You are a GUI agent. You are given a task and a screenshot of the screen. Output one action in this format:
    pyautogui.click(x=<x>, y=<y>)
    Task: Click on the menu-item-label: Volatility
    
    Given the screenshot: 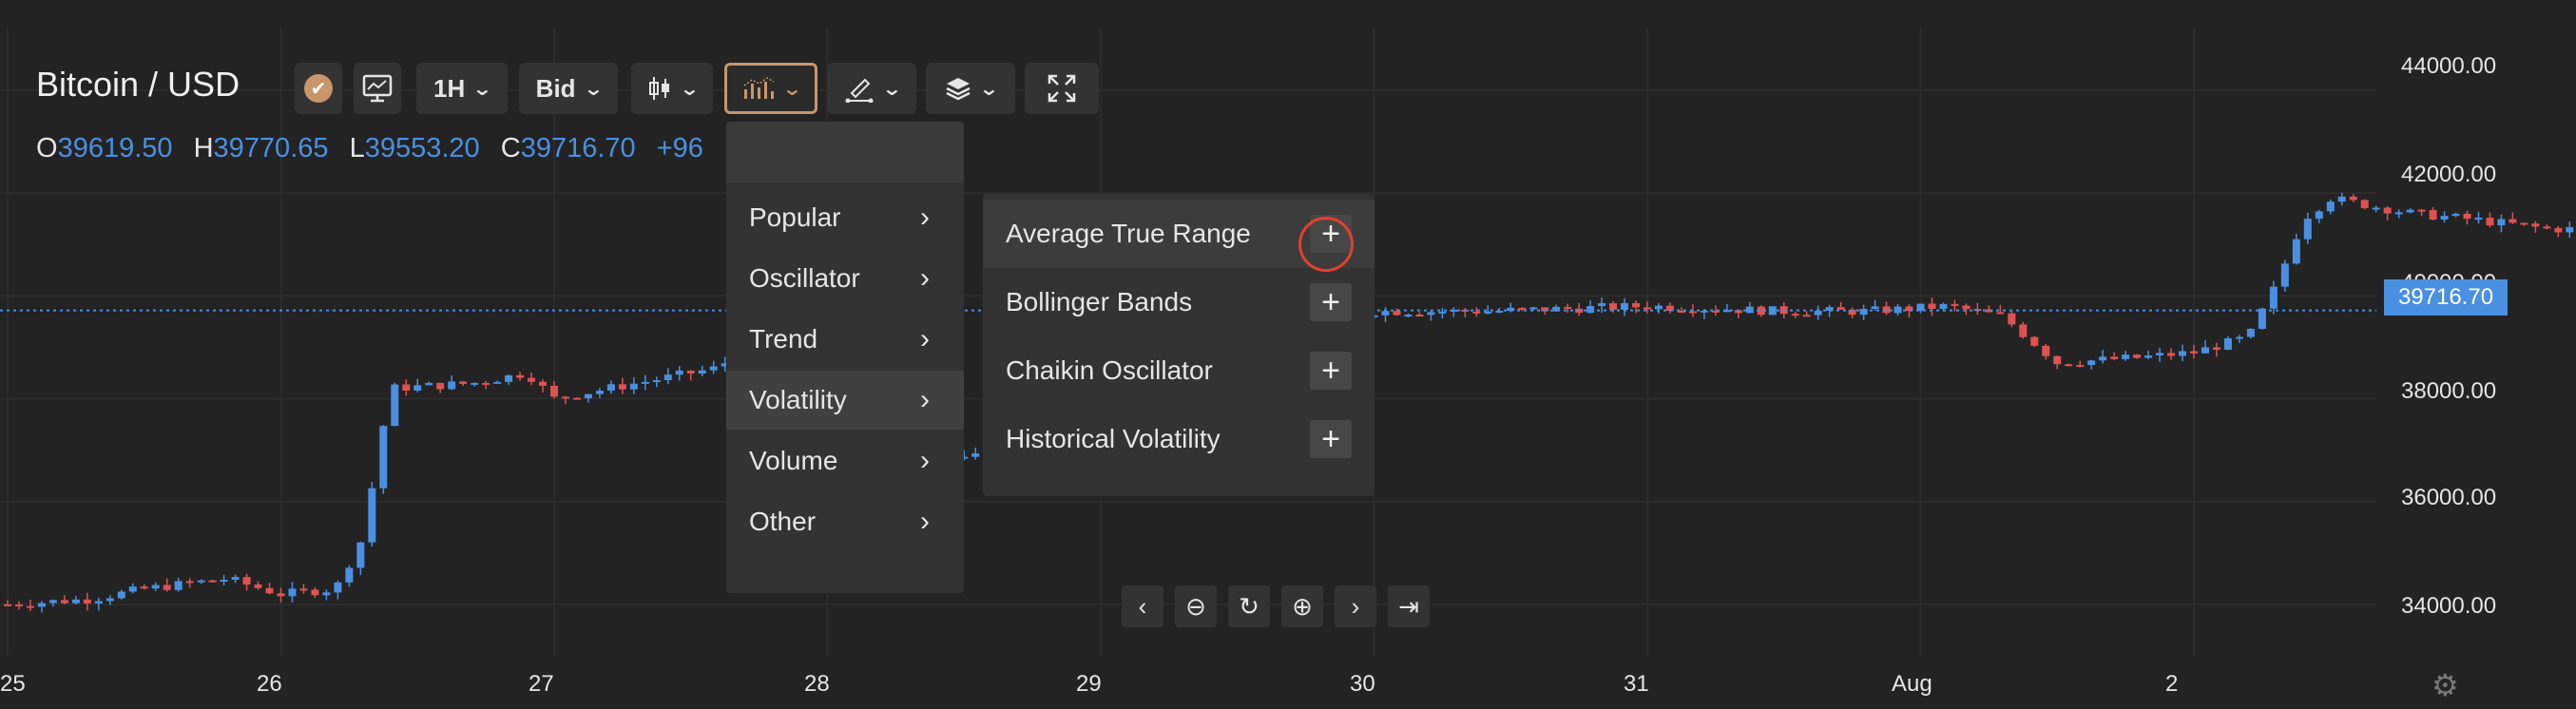 What is the action you would take?
    pyautogui.click(x=798, y=399)
    